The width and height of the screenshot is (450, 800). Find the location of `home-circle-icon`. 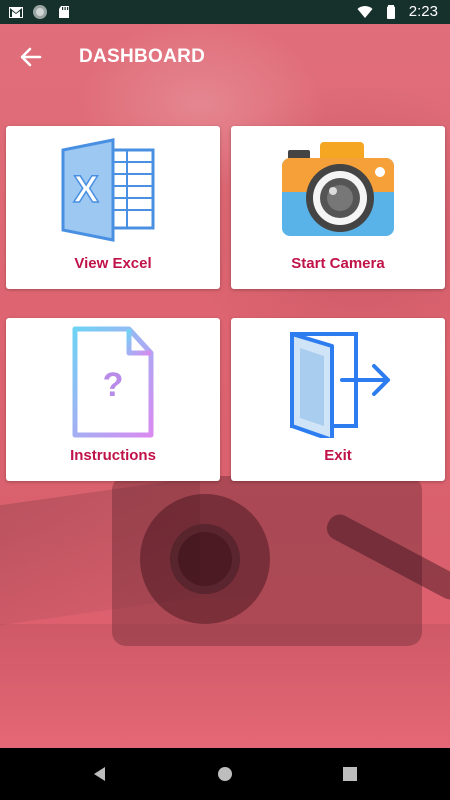

home-circle-icon is located at coordinates (225, 774).